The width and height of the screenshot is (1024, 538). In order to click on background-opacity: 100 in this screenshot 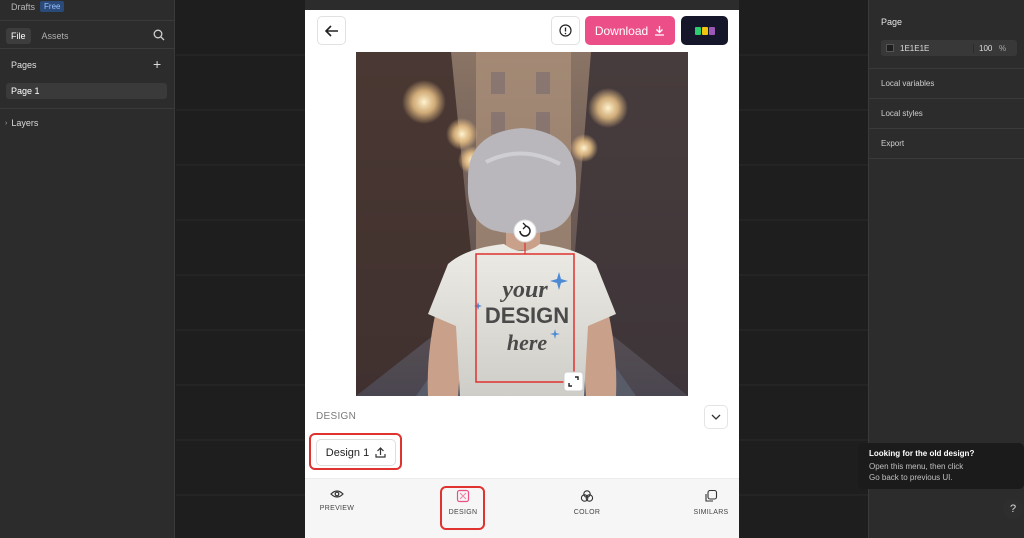, I will do `click(986, 48)`.